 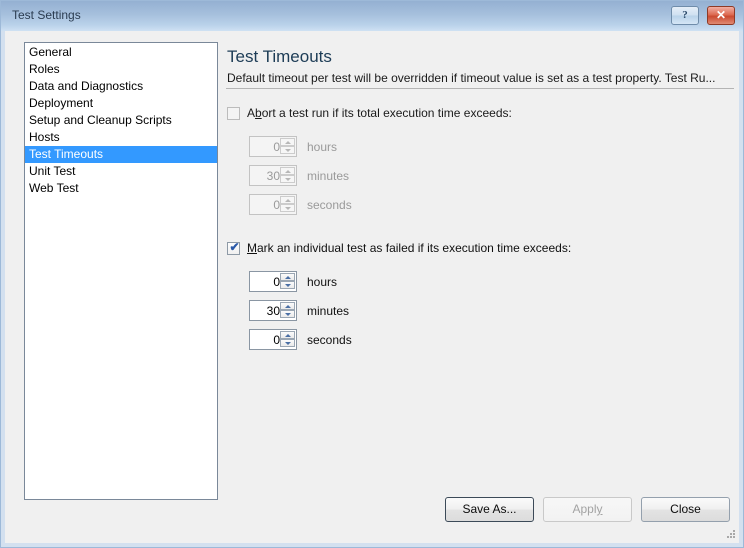 I want to click on abort-minutes-spinner: 30, so click(x=273, y=175).